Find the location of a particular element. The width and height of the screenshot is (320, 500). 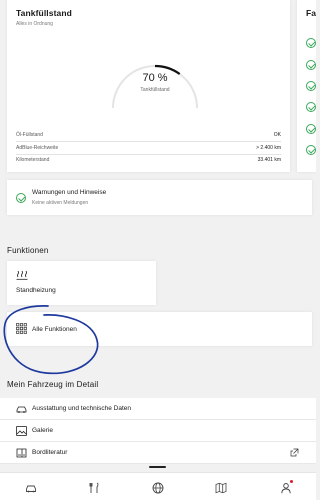

all-functions-button: Alle Funktionen is located at coordinates (159, 329).